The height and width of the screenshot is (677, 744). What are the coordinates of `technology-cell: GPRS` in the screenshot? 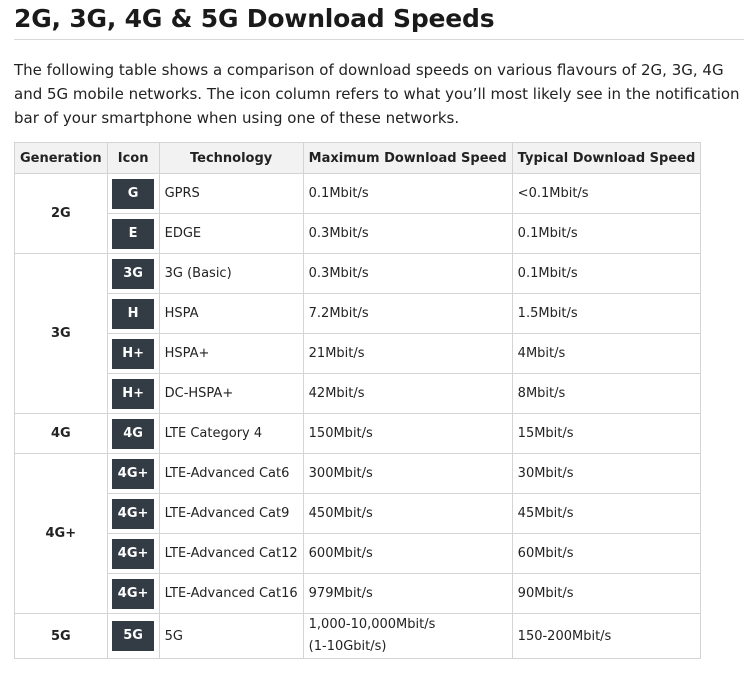 It's located at (231, 193).